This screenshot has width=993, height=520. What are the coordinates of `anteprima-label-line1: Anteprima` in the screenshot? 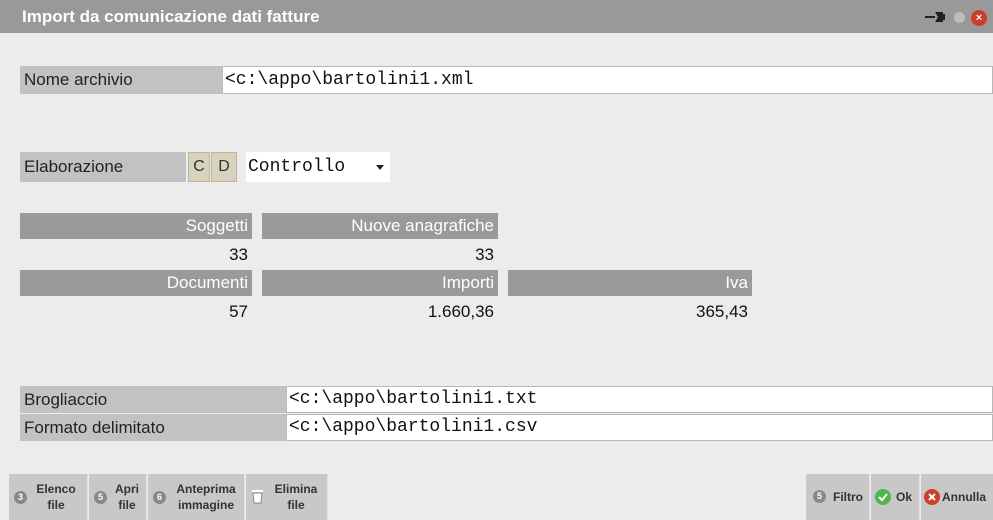 It's located at (206, 489).